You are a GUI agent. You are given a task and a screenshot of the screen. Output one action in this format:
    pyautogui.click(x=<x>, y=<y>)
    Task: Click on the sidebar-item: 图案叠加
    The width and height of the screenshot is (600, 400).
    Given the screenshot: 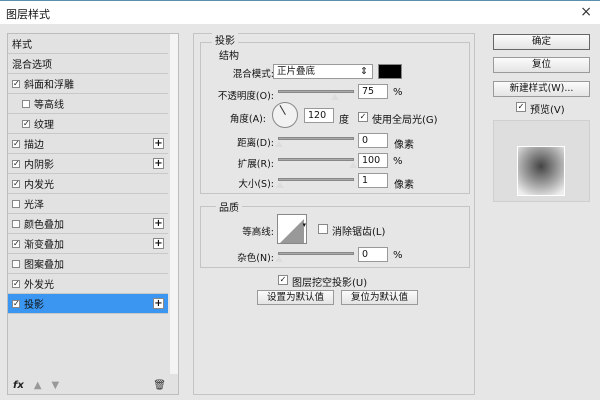 What is the action you would take?
    pyautogui.click(x=88, y=264)
    